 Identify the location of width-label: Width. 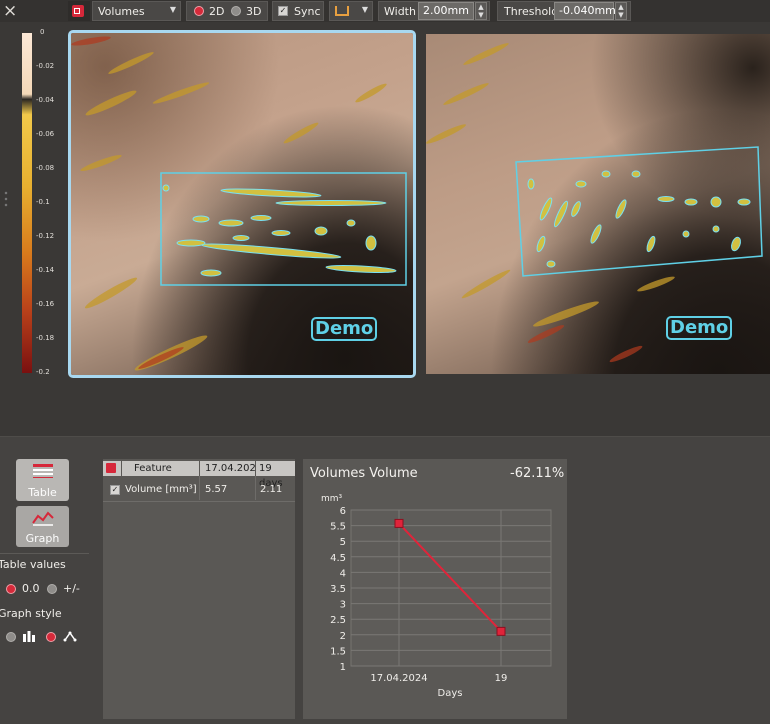
(400, 11).